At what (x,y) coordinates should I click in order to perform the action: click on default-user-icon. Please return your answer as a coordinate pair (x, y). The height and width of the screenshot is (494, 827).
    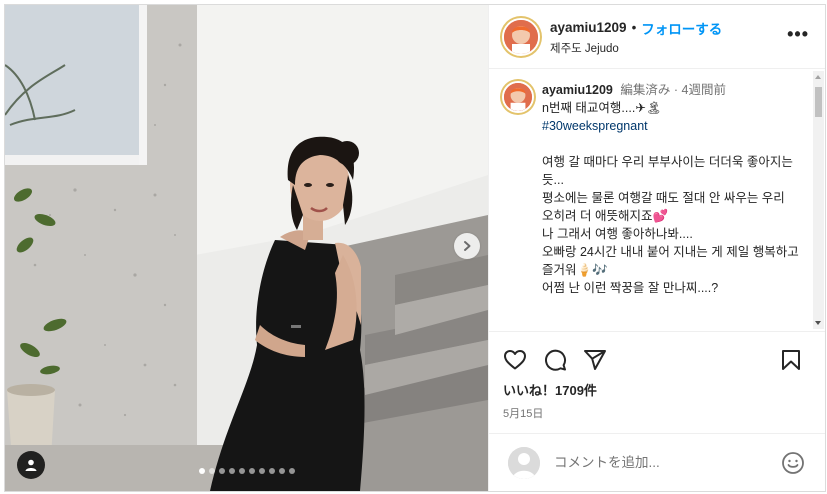
    Looking at the image, I should click on (524, 462).